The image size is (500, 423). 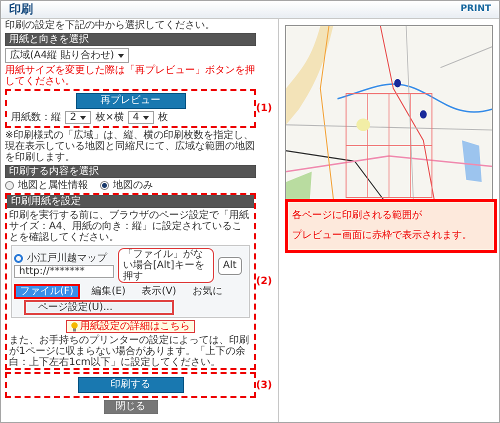 What do you see at coordinates (18, 258) in the screenshot?
I see `browser-icon` at bounding box center [18, 258].